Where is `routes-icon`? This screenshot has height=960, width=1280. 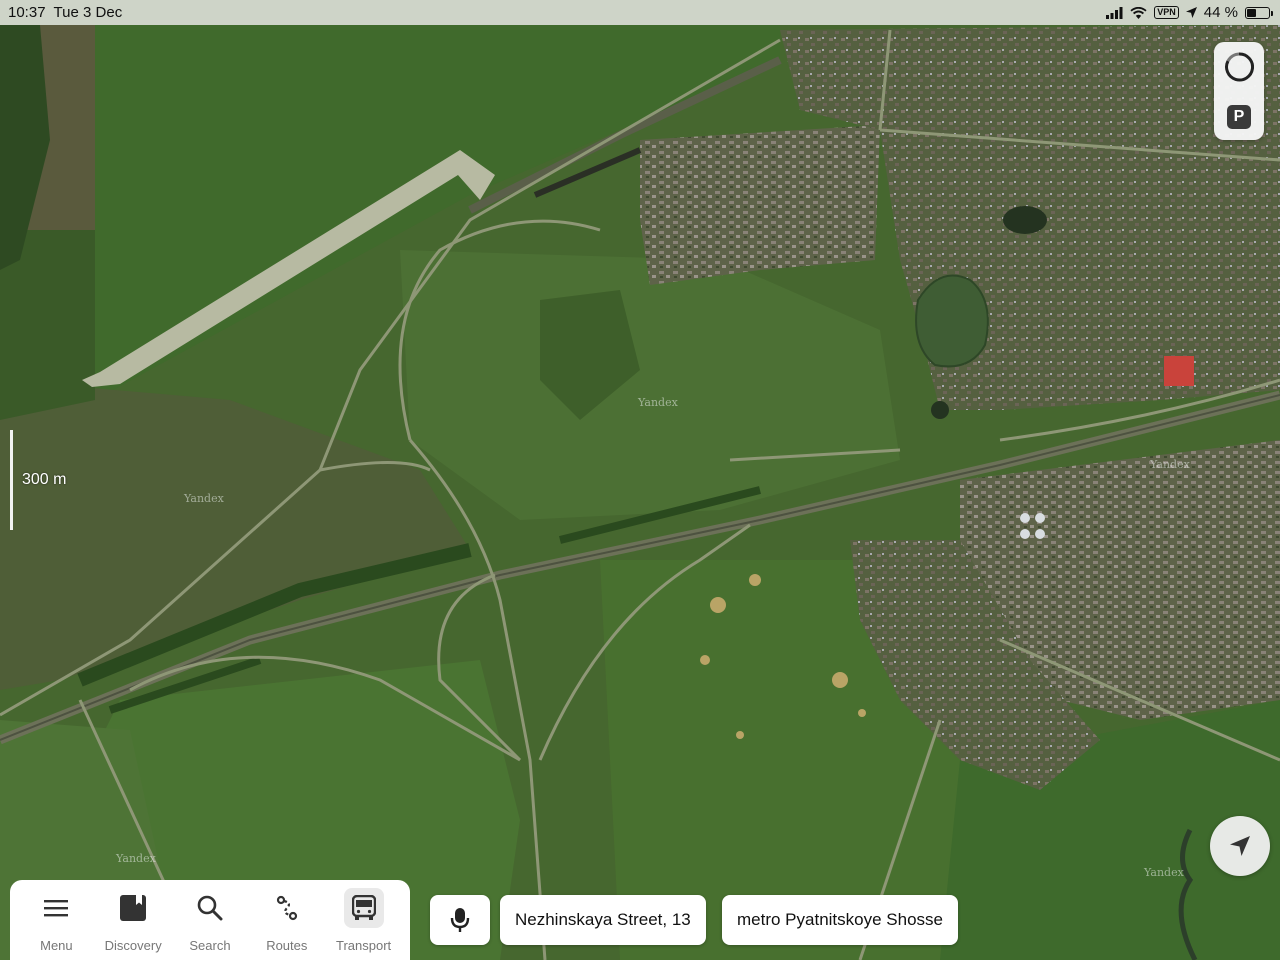
routes-icon is located at coordinates (286, 908).